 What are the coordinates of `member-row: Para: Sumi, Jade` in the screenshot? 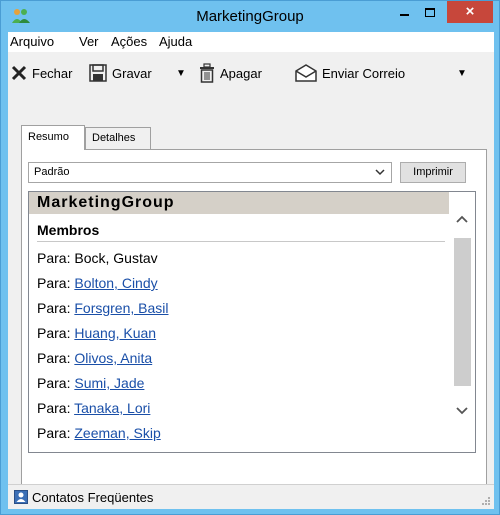 It's located at (90, 383).